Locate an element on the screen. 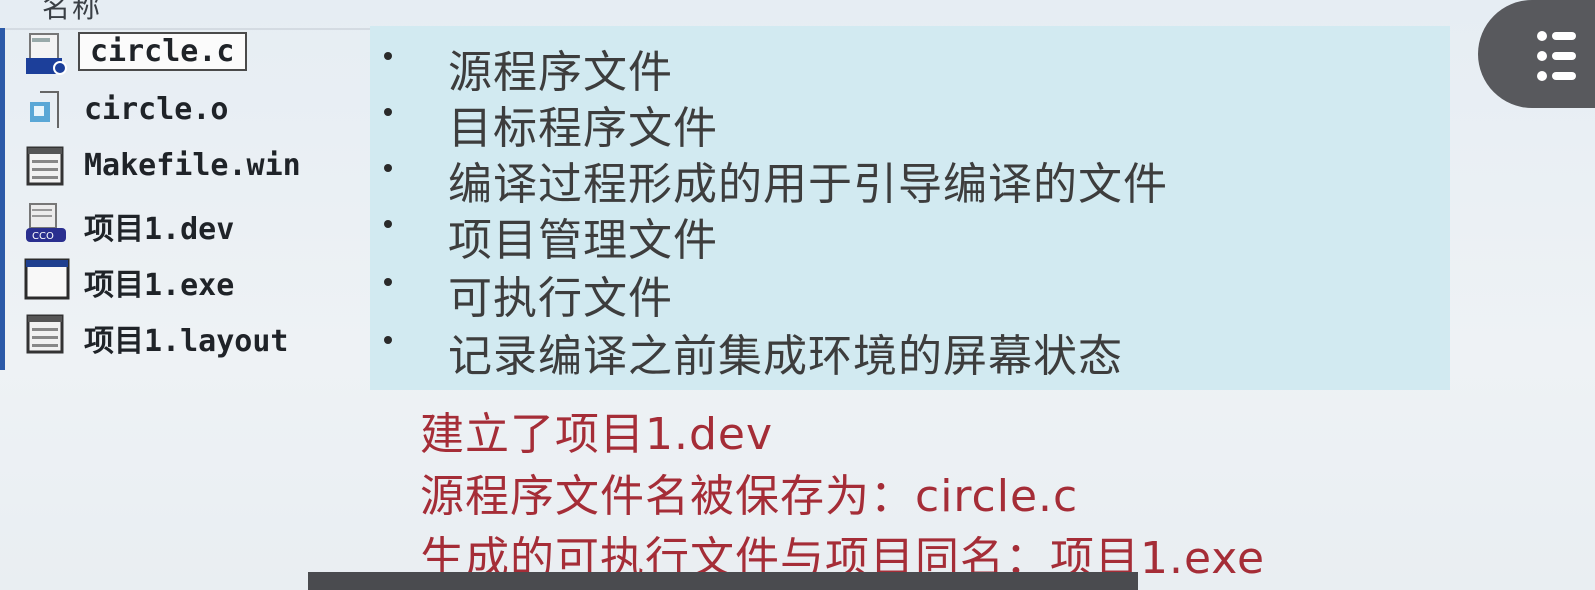  file-row-exe: 项目1.exe is located at coordinates (193, 279).